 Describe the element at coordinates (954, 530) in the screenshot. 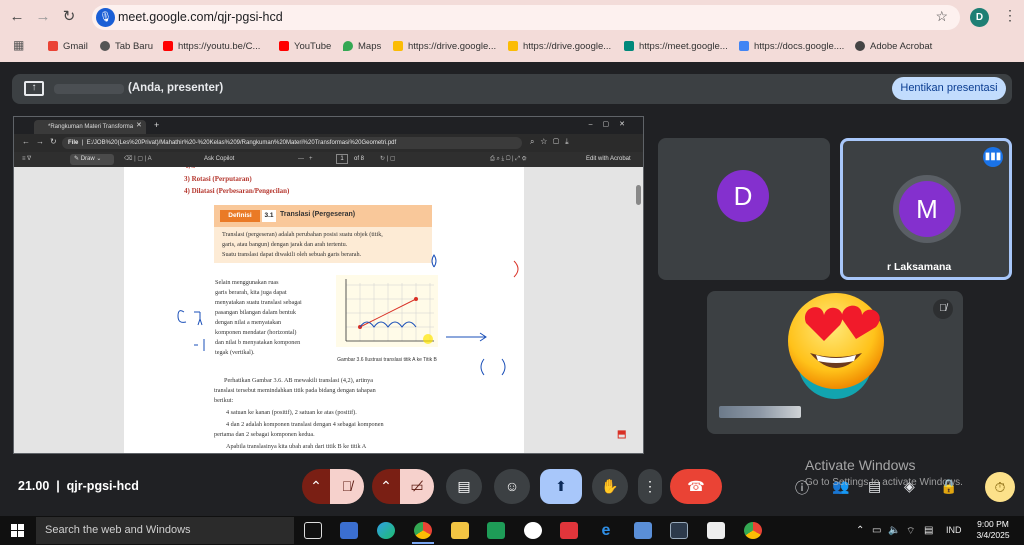

I see `input-language: IND` at that location.